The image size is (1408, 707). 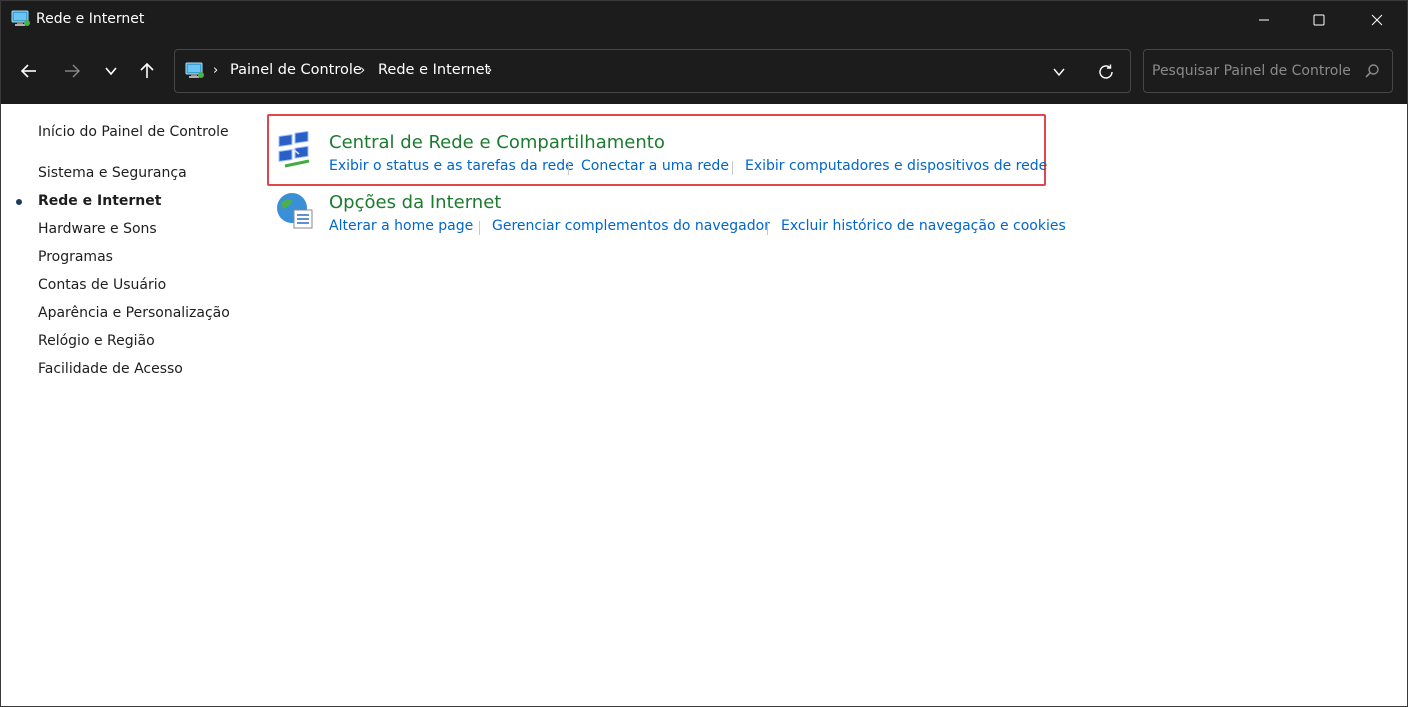 I want to click on search-input, so click(x=1252, y=71).